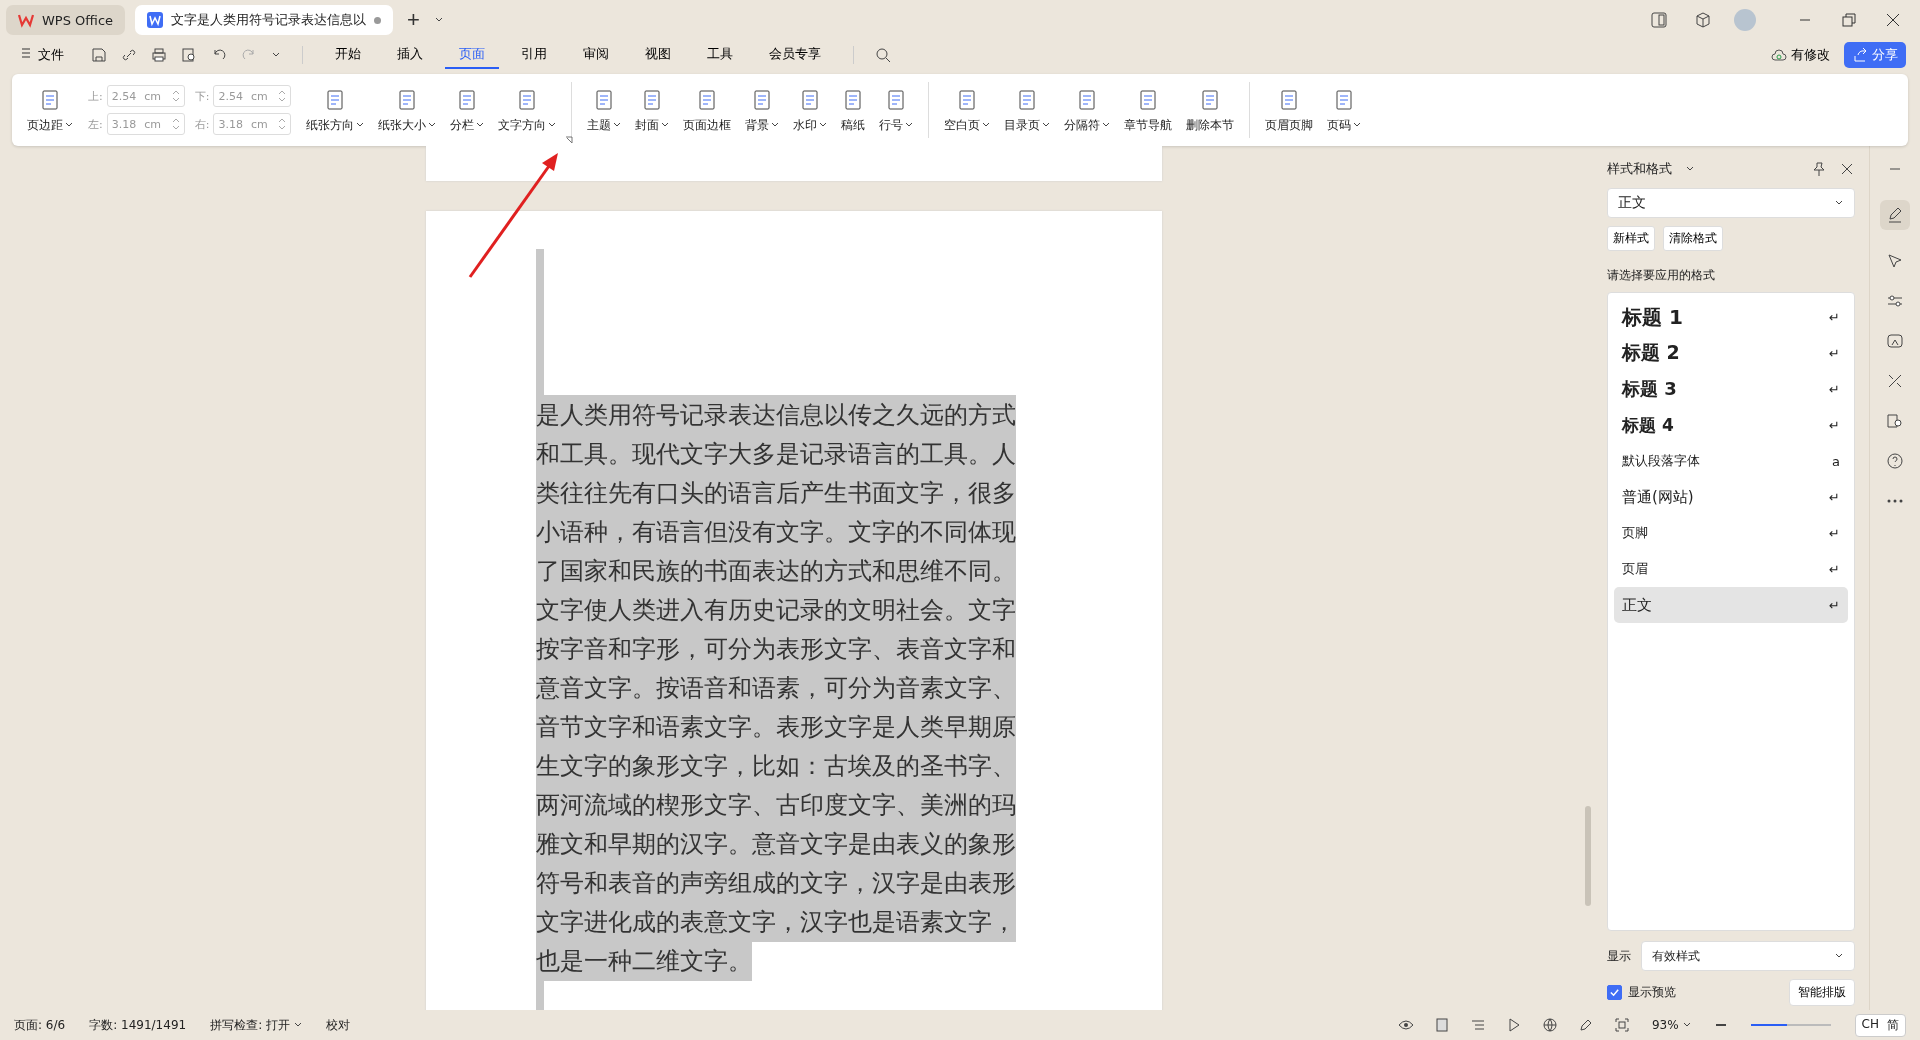 Image resolution: width=1920 pixels, height=1040 pixels. Describe the element at coordinates (1087, 110) in the screenshot. I see `ribbon-button: 分隔符` at that location.